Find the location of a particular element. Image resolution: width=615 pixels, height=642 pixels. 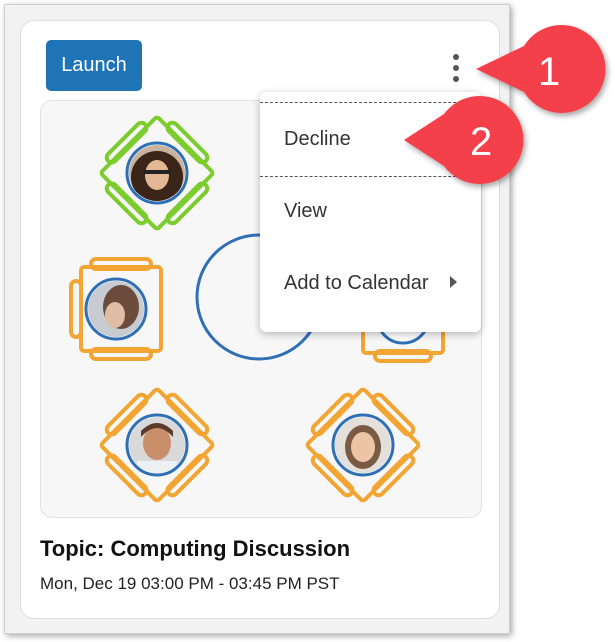

callout-number-2: 2 is located at coordinates (481, 142).